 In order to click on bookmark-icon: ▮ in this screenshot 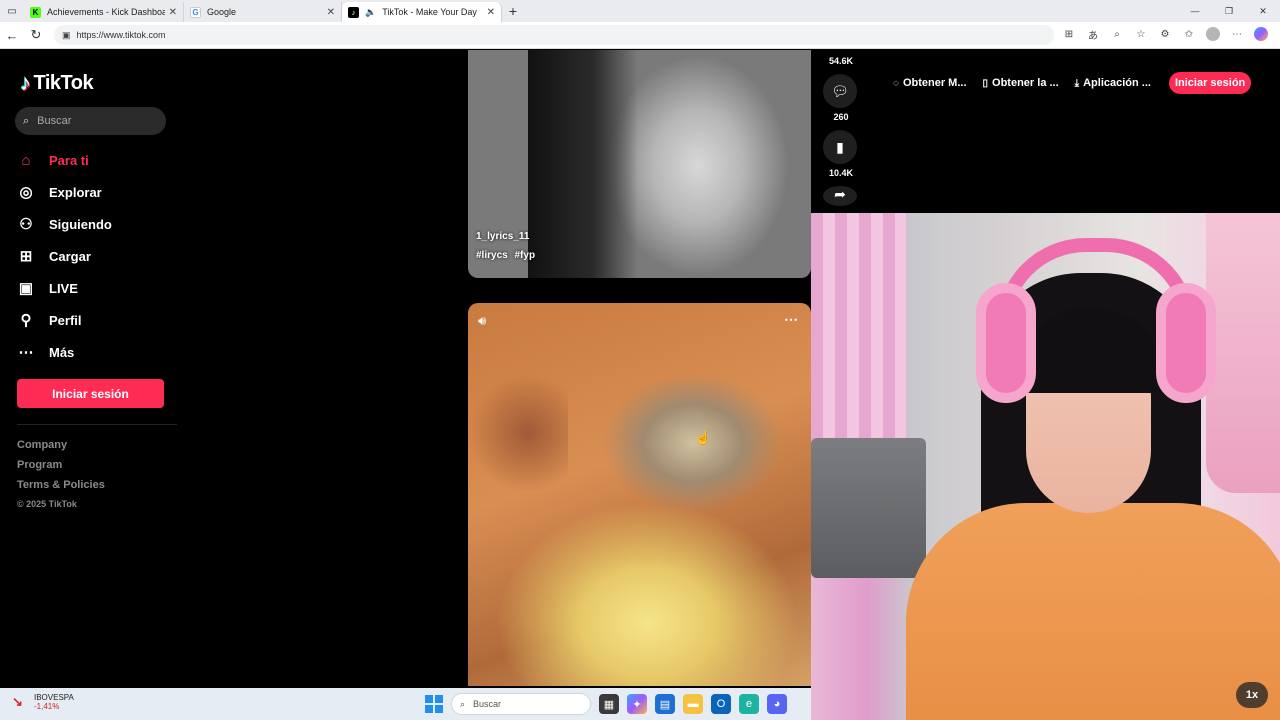, I will do `click(840, 147)`.